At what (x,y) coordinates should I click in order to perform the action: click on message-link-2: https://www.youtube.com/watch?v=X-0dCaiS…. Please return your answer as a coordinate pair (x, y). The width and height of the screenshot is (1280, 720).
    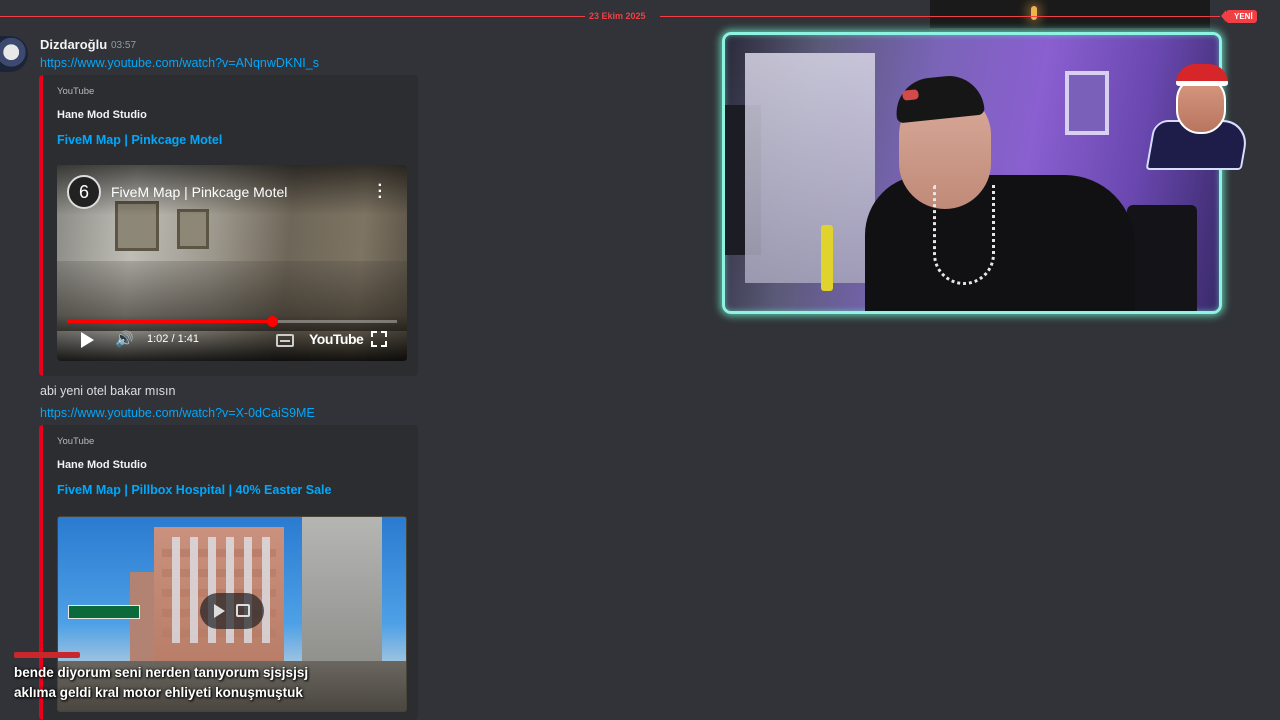
    Looking at the image, I should click on (177, 413).